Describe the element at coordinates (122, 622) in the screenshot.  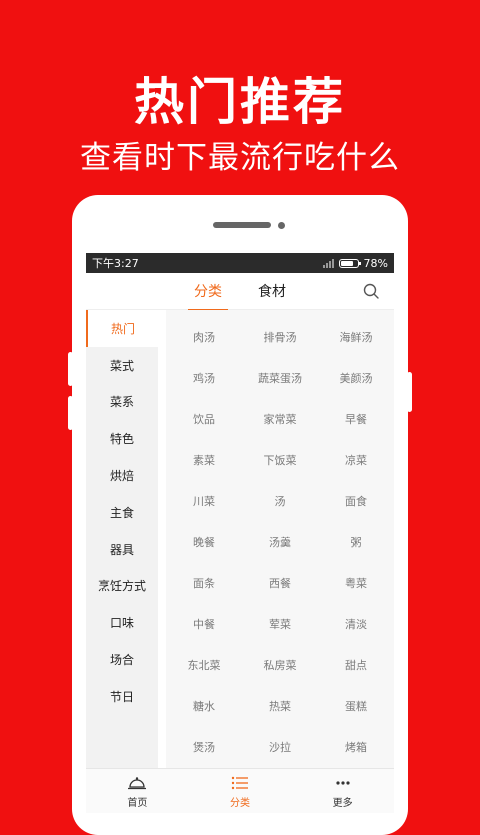
I see `sidebar-item: 口味` at that location.